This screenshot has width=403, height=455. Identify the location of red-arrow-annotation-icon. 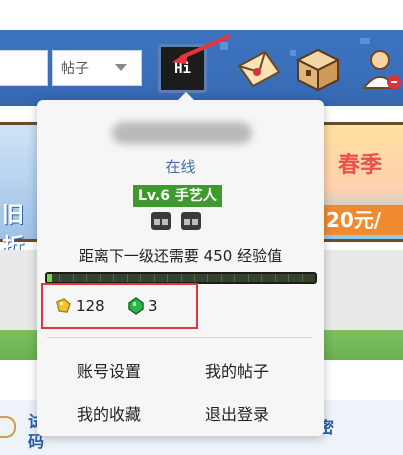
(201, 49).